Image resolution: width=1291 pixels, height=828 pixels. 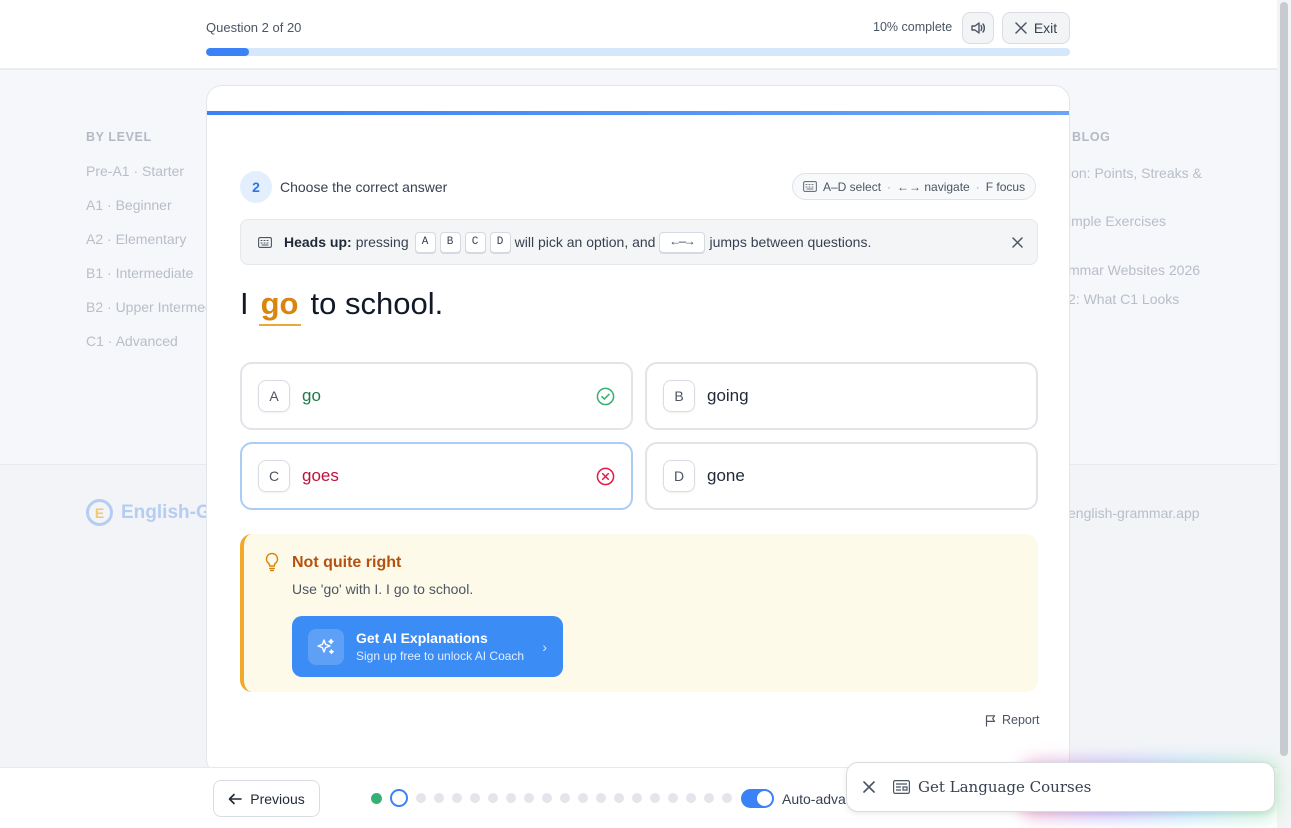 What do you see at coordinates (149, 214) in the screenshot?
I see `level-link: A1 · Beginner` at bounding box center [149, 214].